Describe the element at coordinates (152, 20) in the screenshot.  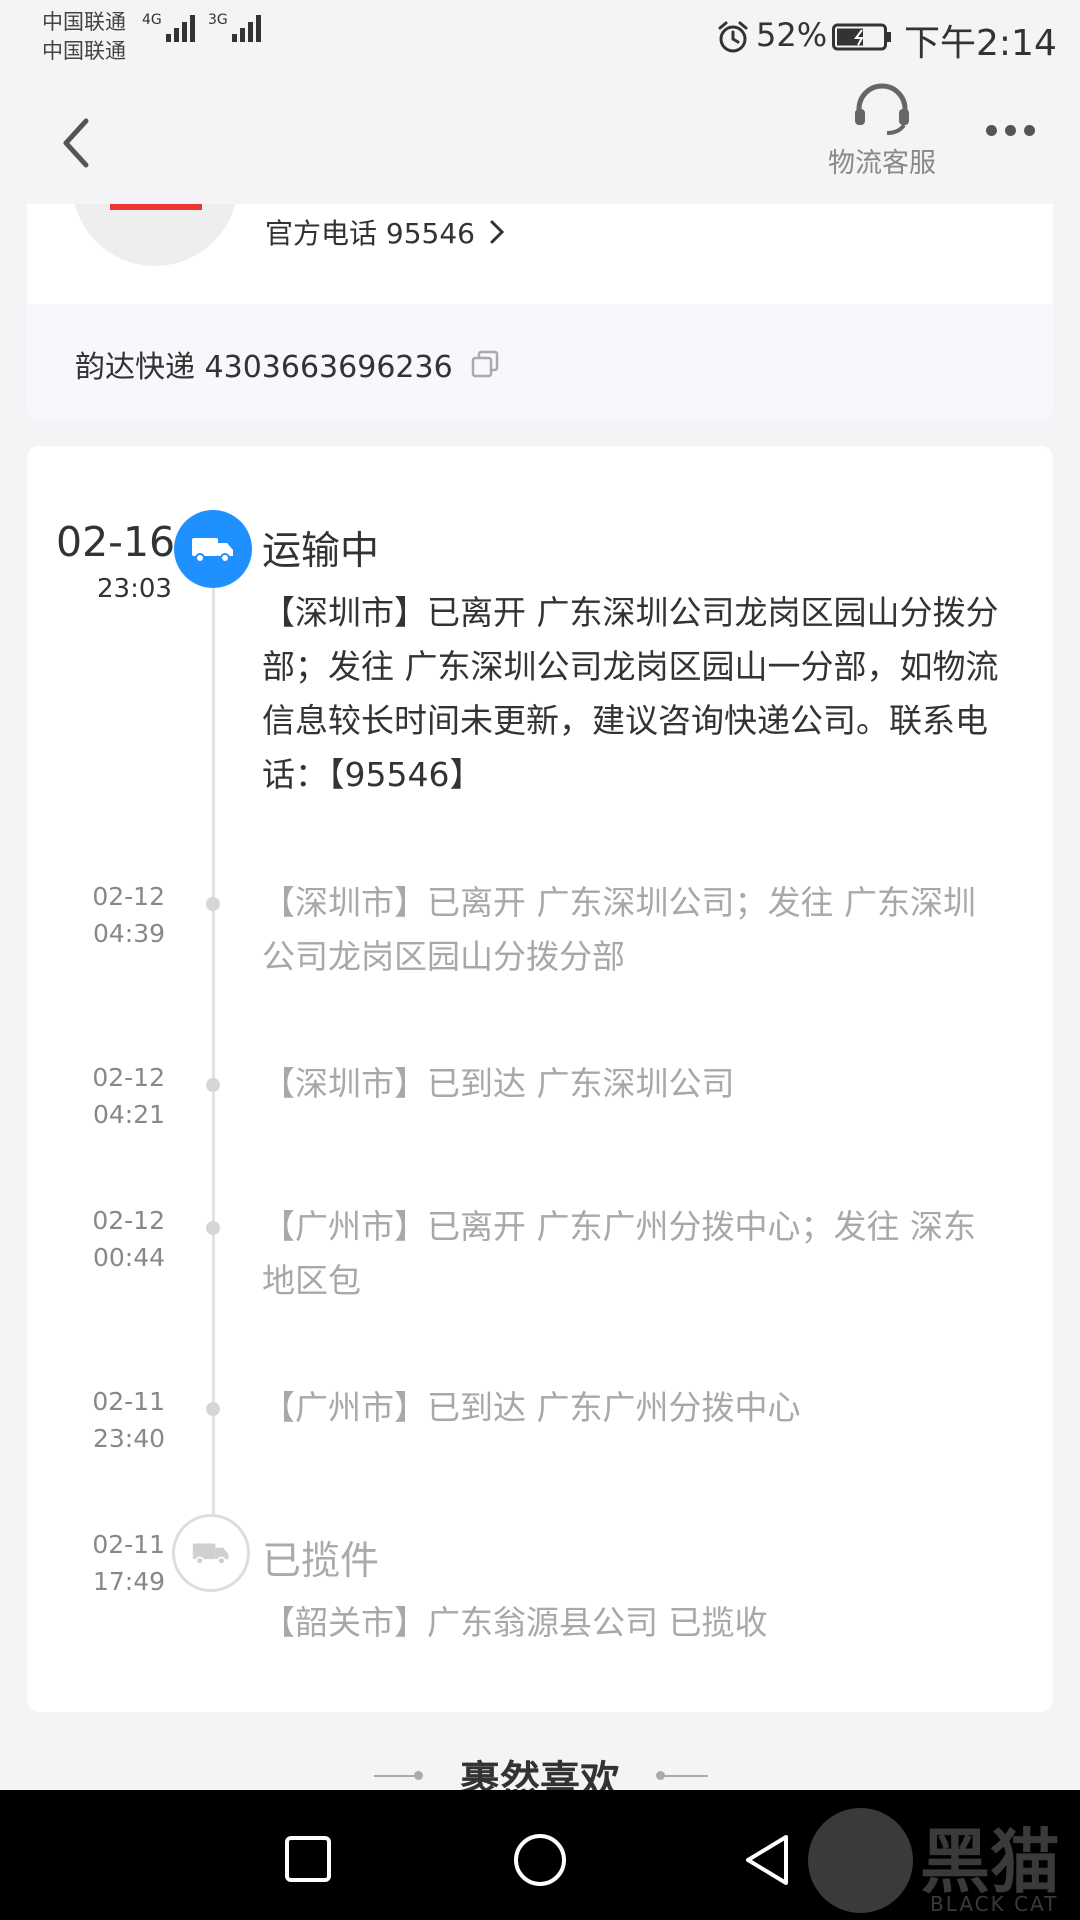
I see `network-type-1: 4G` at that location.